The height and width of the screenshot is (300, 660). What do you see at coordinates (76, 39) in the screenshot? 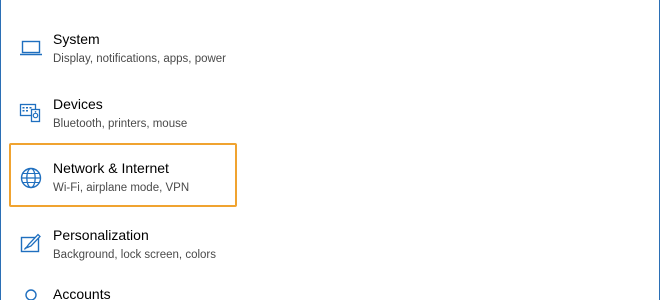
I see `settings-item-title: System` at bounding box center [76, 39].